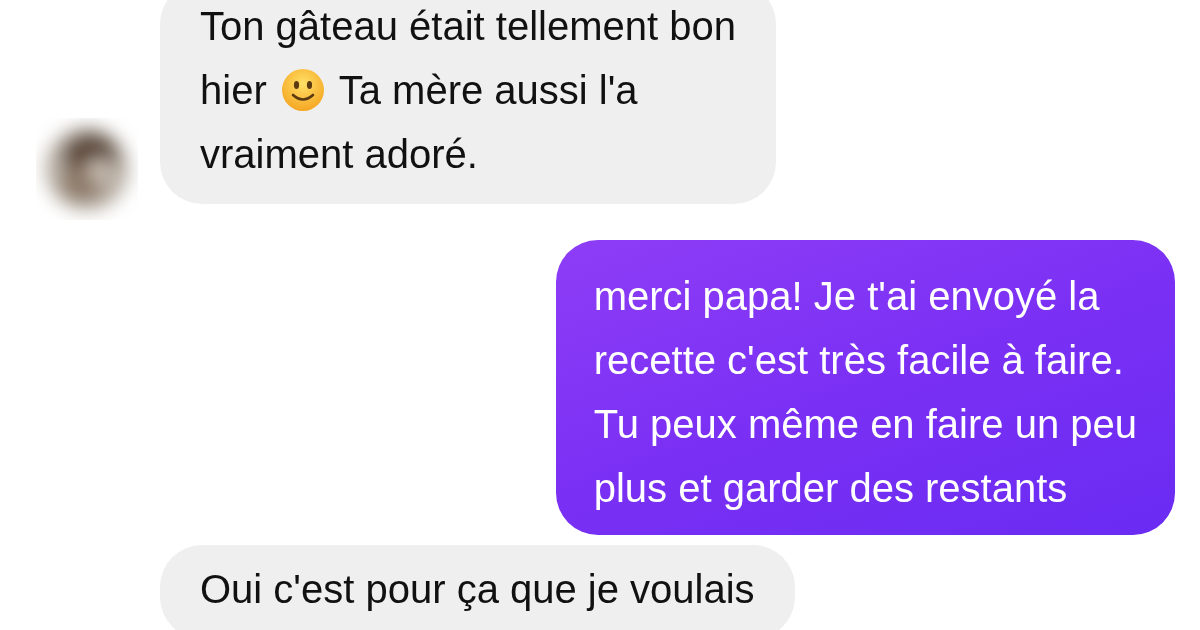 This screenshot has height=630, width=1200. I want to click on message-text: recette c'est très facile à faire., so click(858, 360).